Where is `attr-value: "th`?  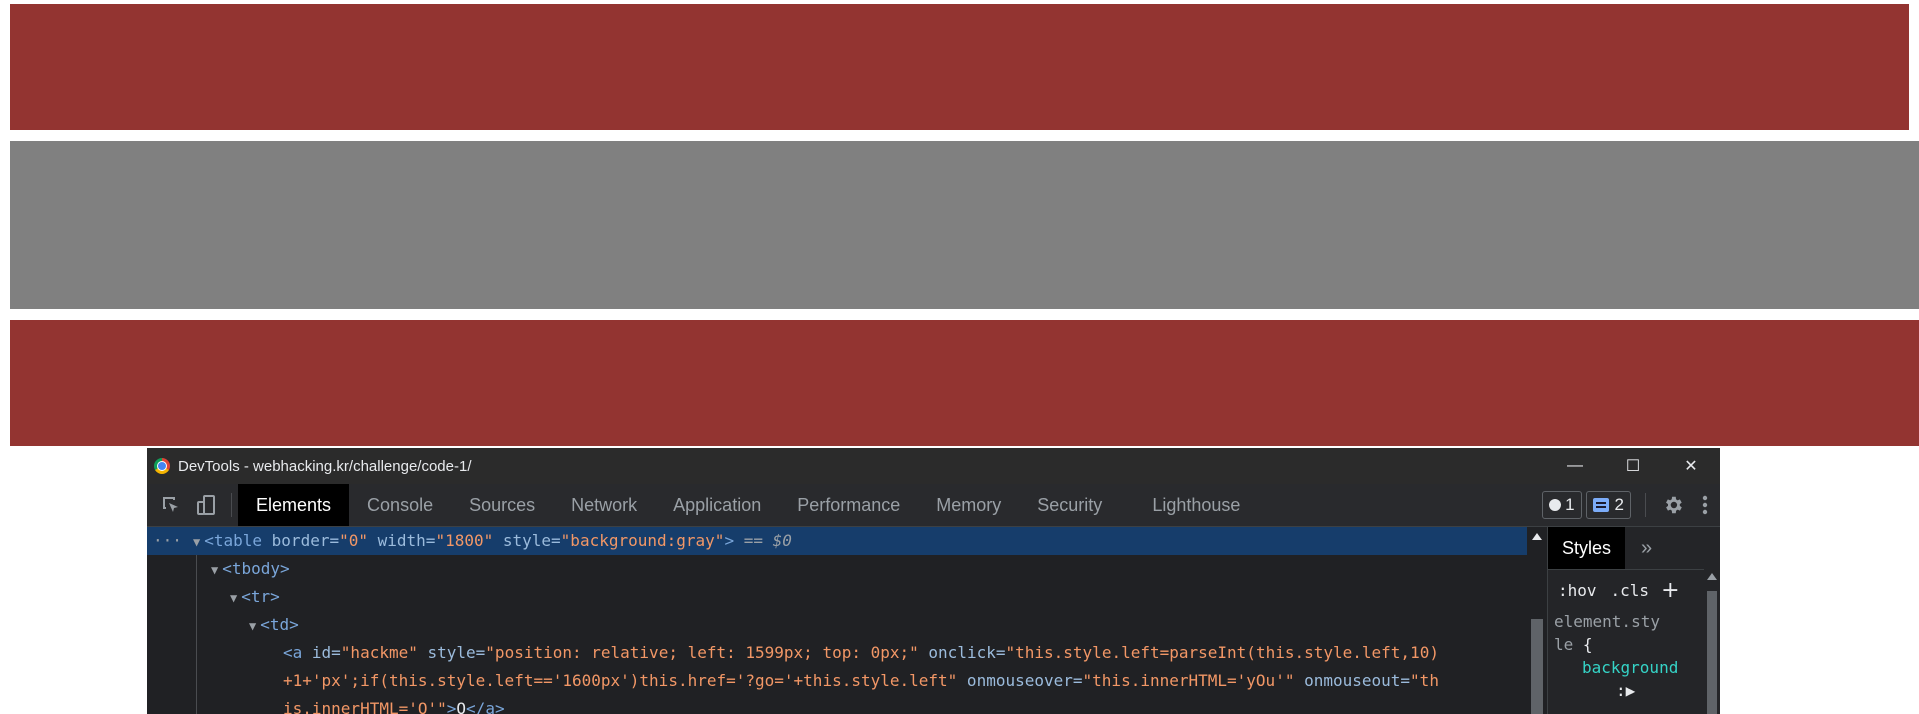
attr-value: "th is located at coordinates (1424, 680).